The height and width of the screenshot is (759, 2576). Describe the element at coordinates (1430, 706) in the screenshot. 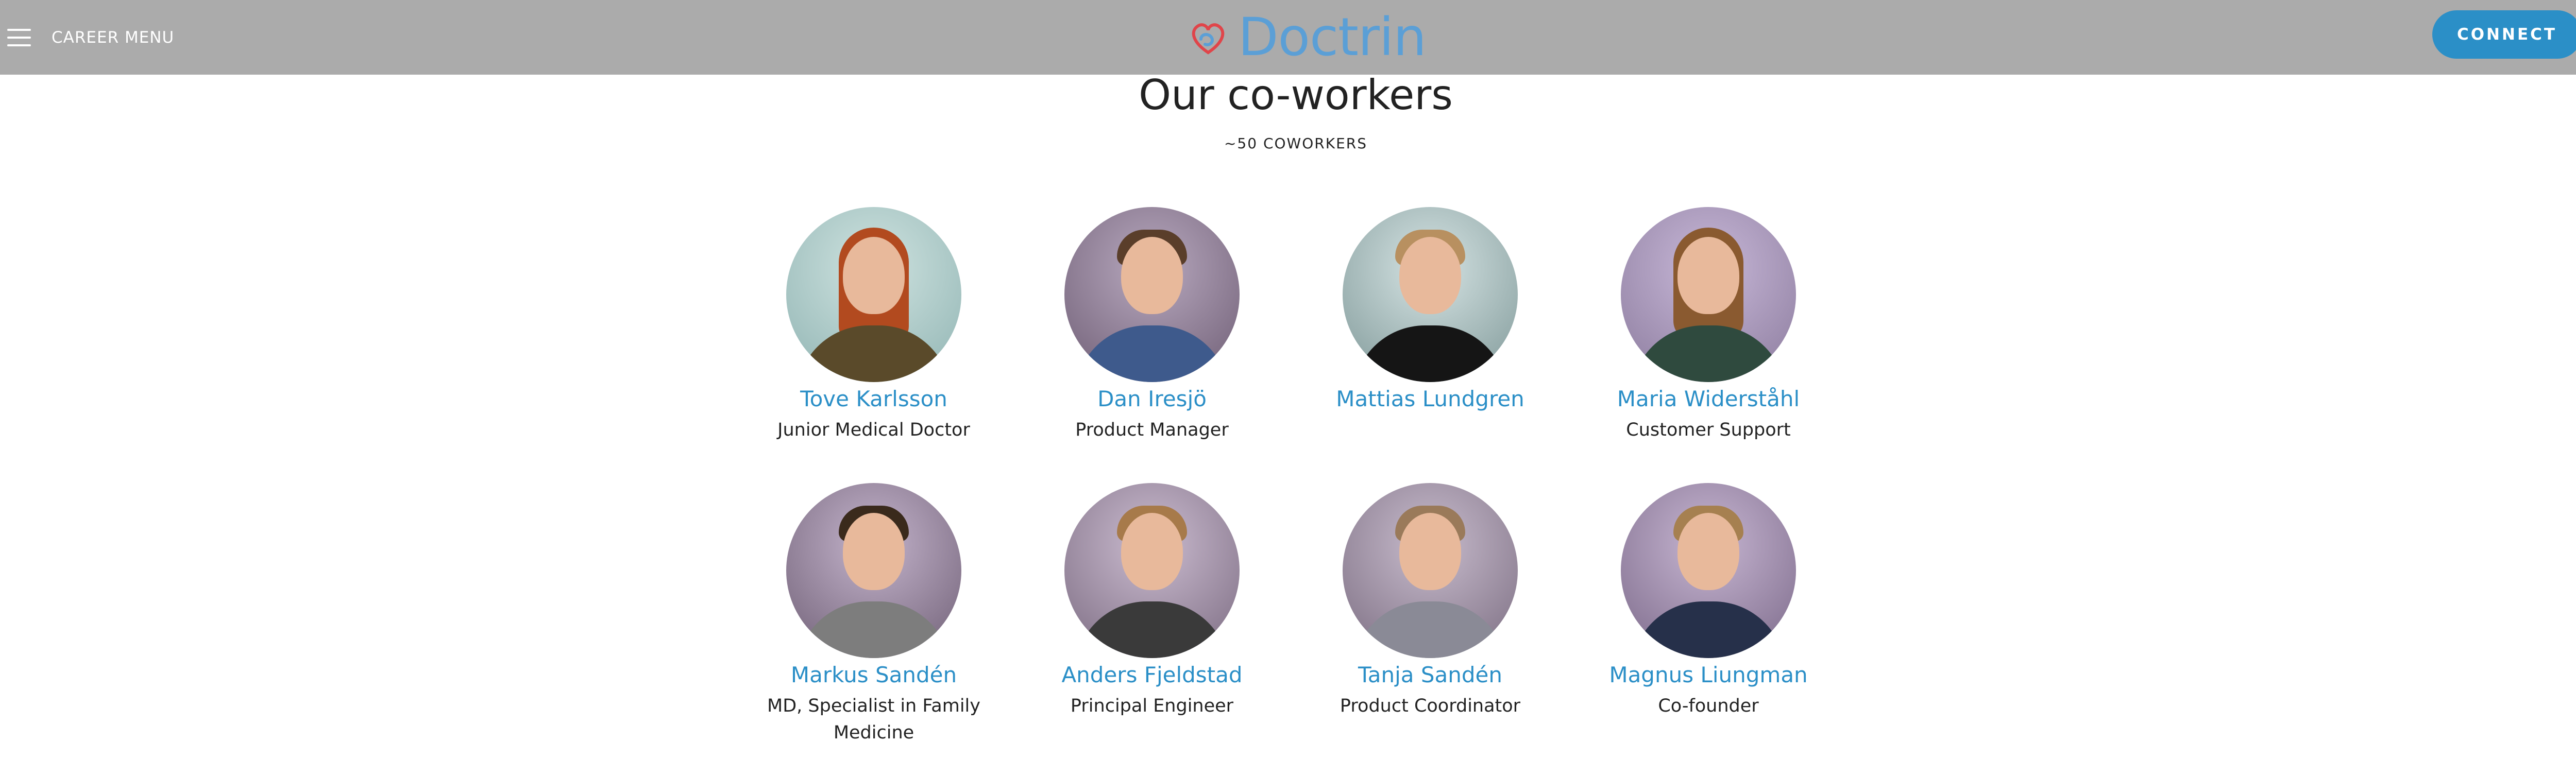

I see `coworker-role: Product Coordinator` at that location.